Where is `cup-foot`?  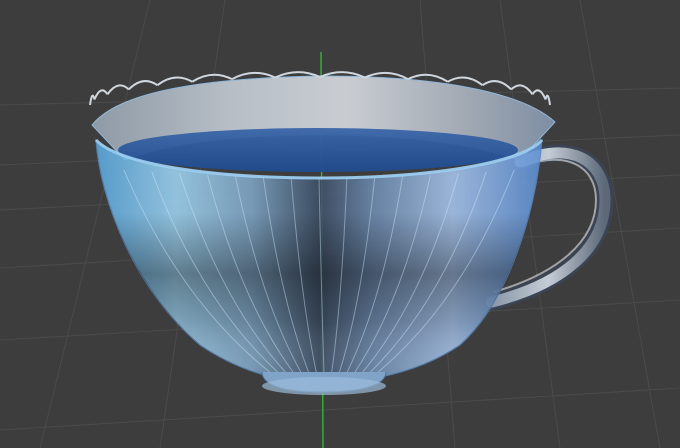
cup-foot is located at coordinates (324, 383).